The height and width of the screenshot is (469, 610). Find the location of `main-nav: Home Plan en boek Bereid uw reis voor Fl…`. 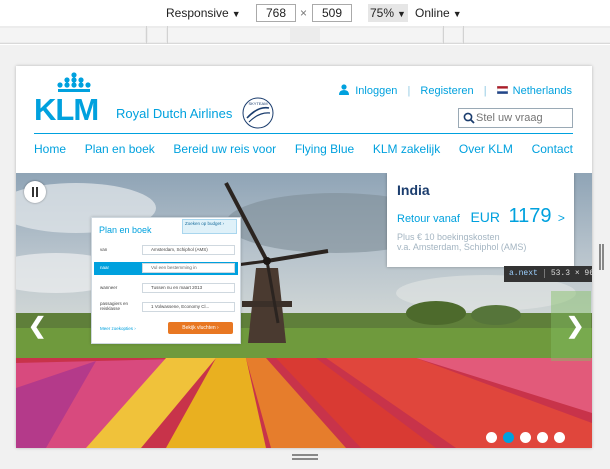

main-nav: Home Plan en boek Bereid uw reis voor Fl… is located at coordinates (303, 153).